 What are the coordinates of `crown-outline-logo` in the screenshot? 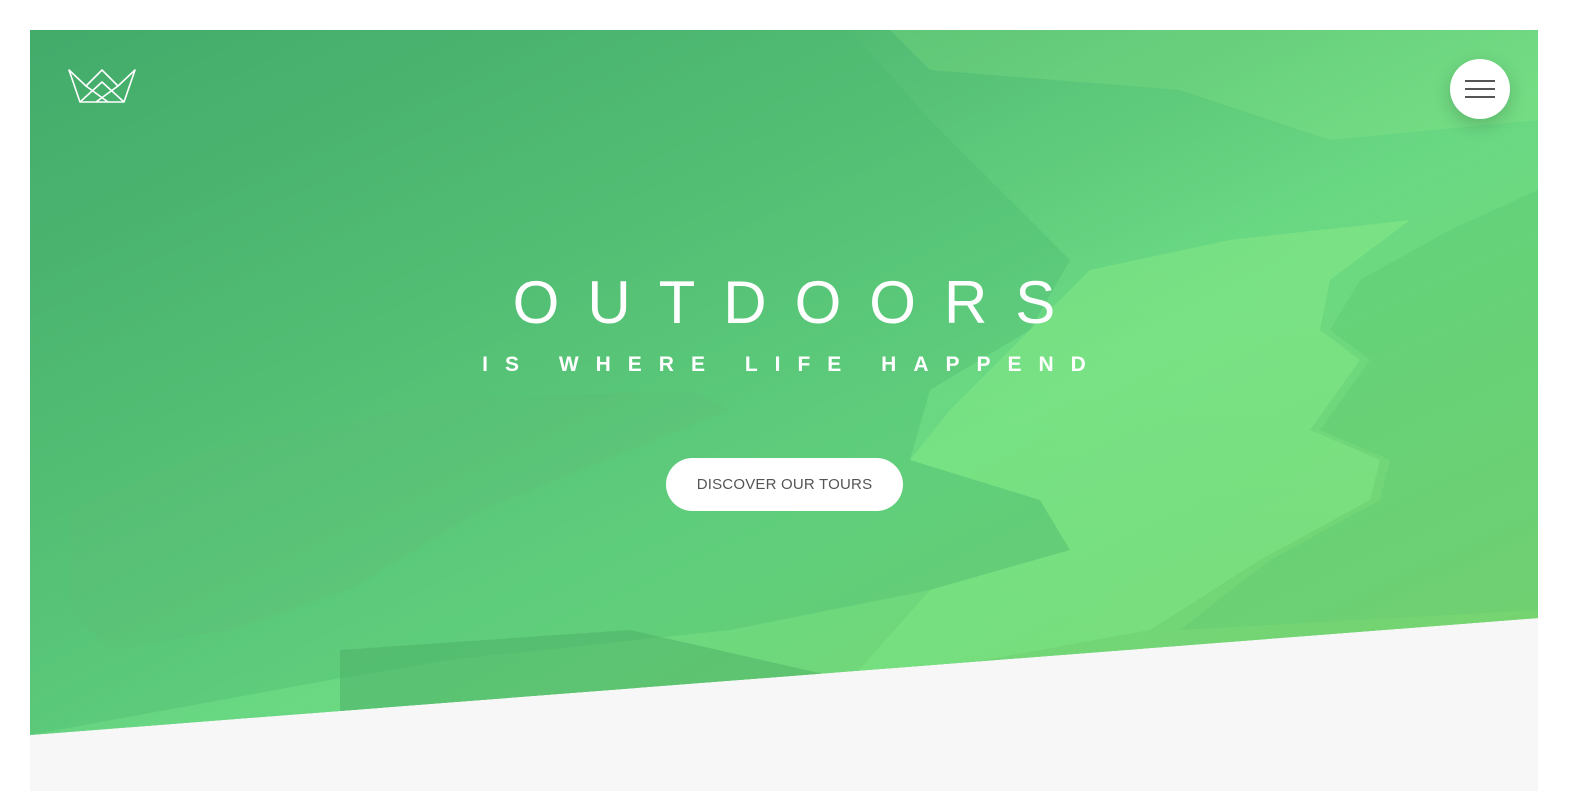 It's located at (102, 86).